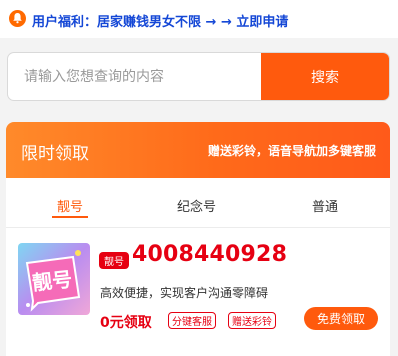 The width and height of the screenshot is (398, 356). Describe the element at coordinates (70, 217) in the screenshot. I see `active-tab-indicator` at that location.